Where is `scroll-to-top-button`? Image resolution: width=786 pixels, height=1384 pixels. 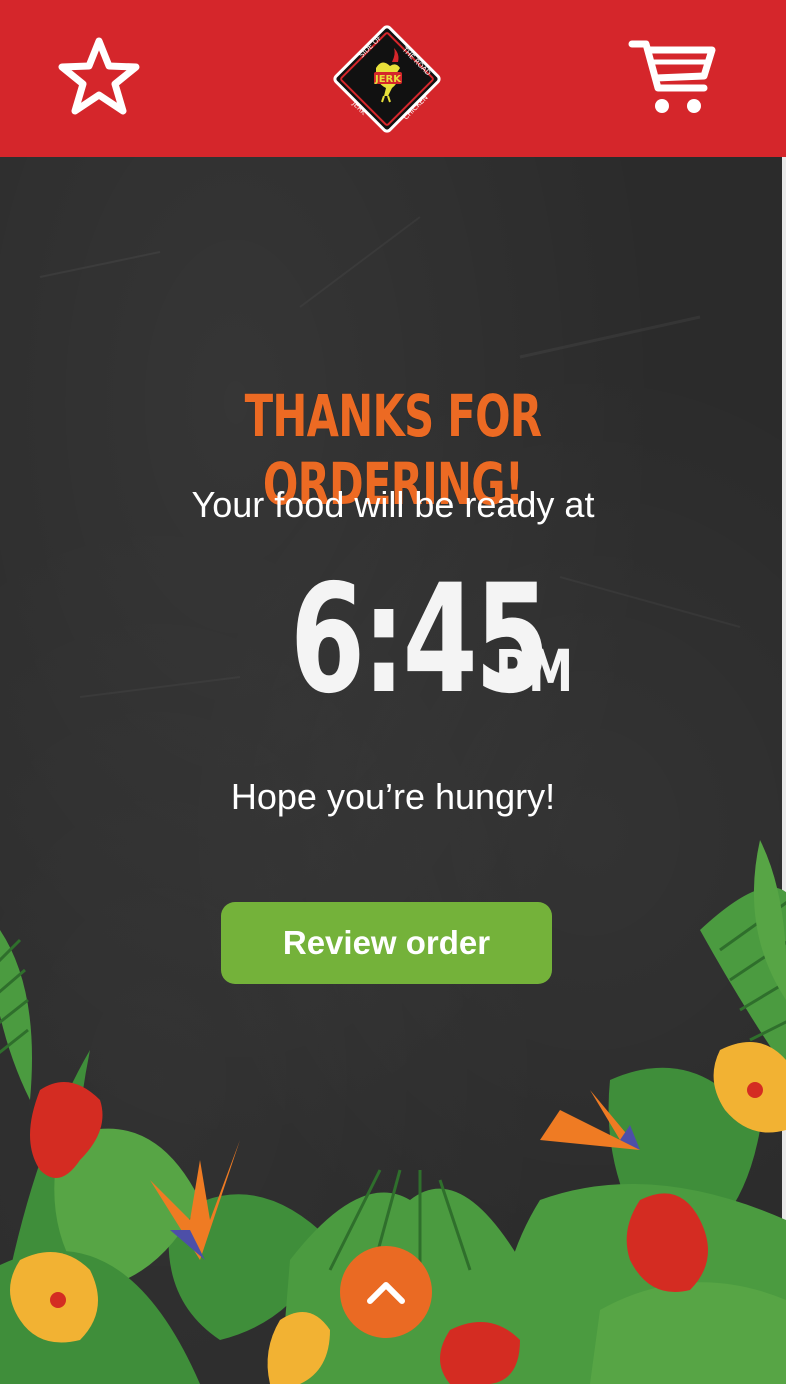 scroll-to-top-button is located at coordinates (386, 1292).